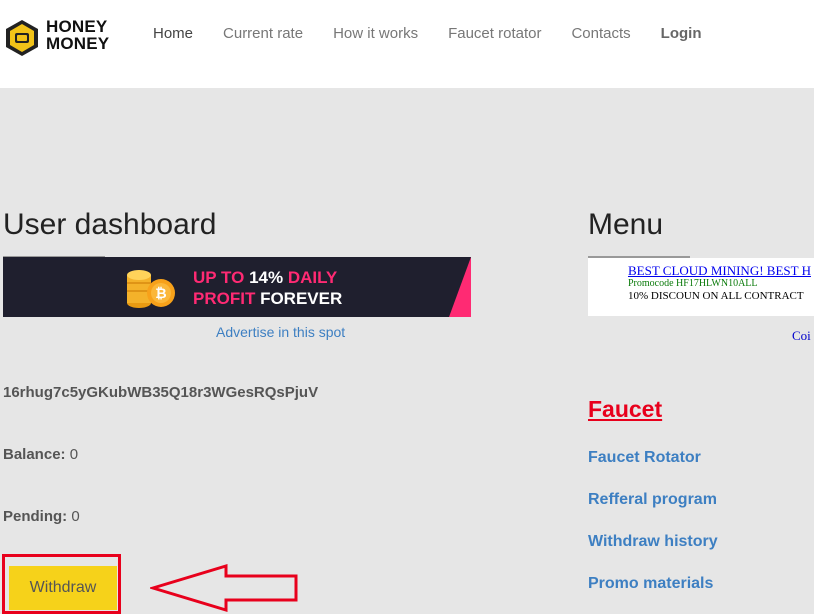 This screenshot has height=614, width=814. What do you see at coordinates (161, 392) in the screenshot?
I see `wallet-address: 16rhug7c5yGKubWB35Q18r3WGesRQsPjuV` at bounding box center [161, 392].